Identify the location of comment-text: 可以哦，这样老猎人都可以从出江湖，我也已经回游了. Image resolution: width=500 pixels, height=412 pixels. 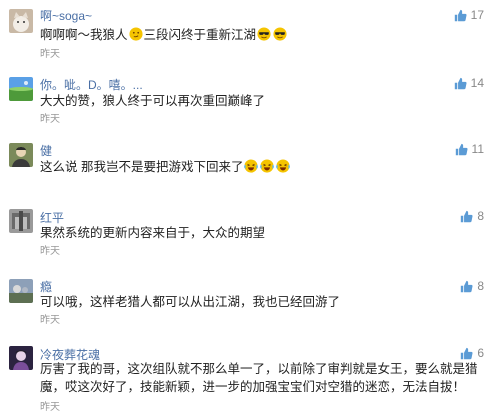
(190, 302).